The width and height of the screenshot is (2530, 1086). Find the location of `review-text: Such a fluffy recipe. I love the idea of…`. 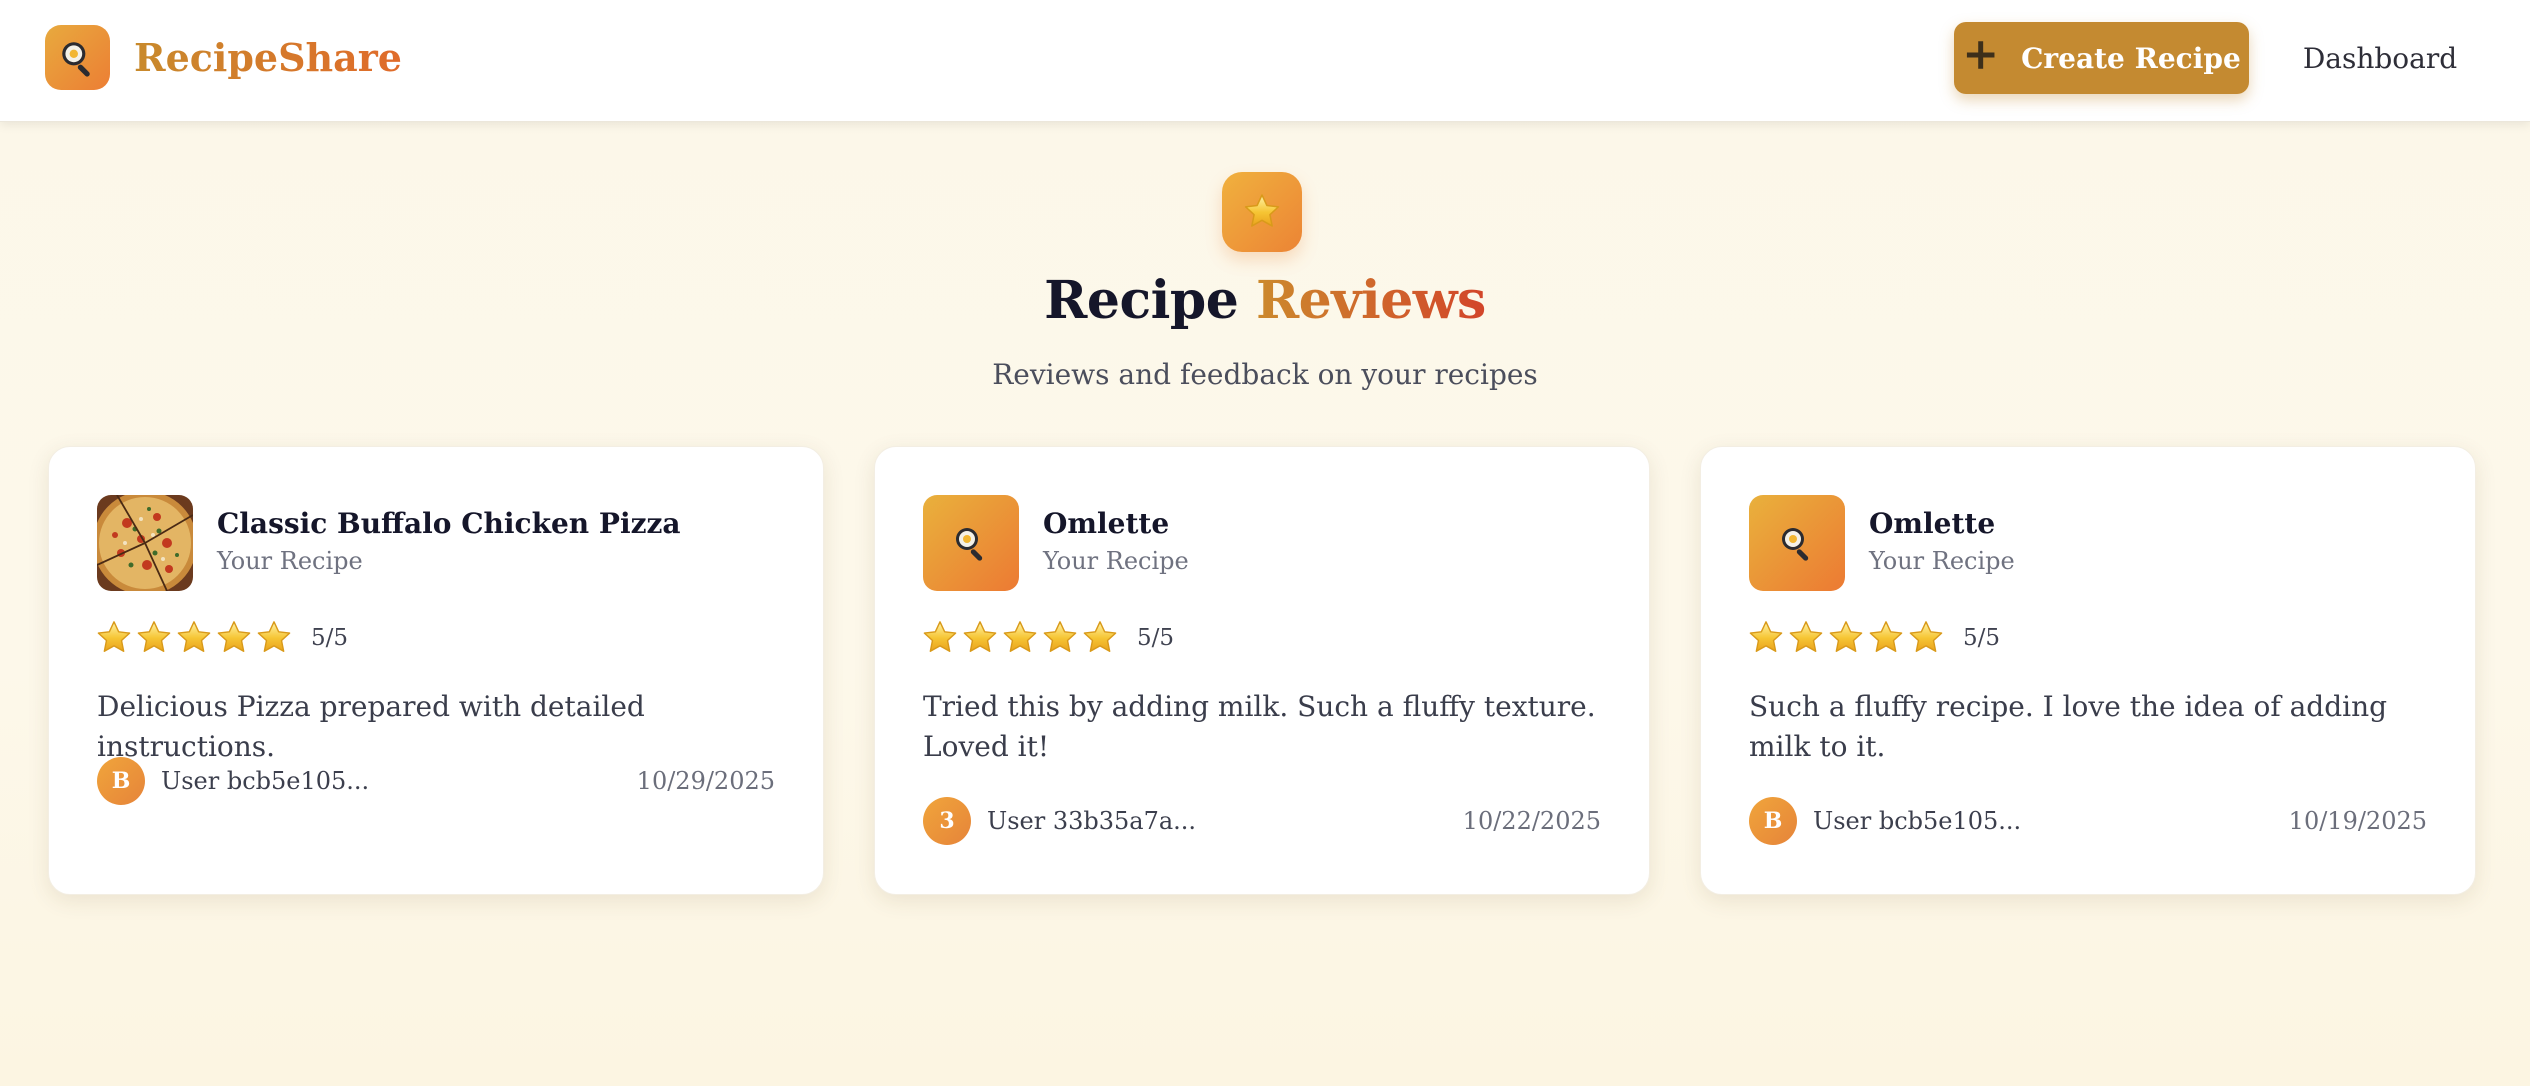

review-text: Such a fluffy recipe. I love the idea of… is located at coordinates (2068, 726).